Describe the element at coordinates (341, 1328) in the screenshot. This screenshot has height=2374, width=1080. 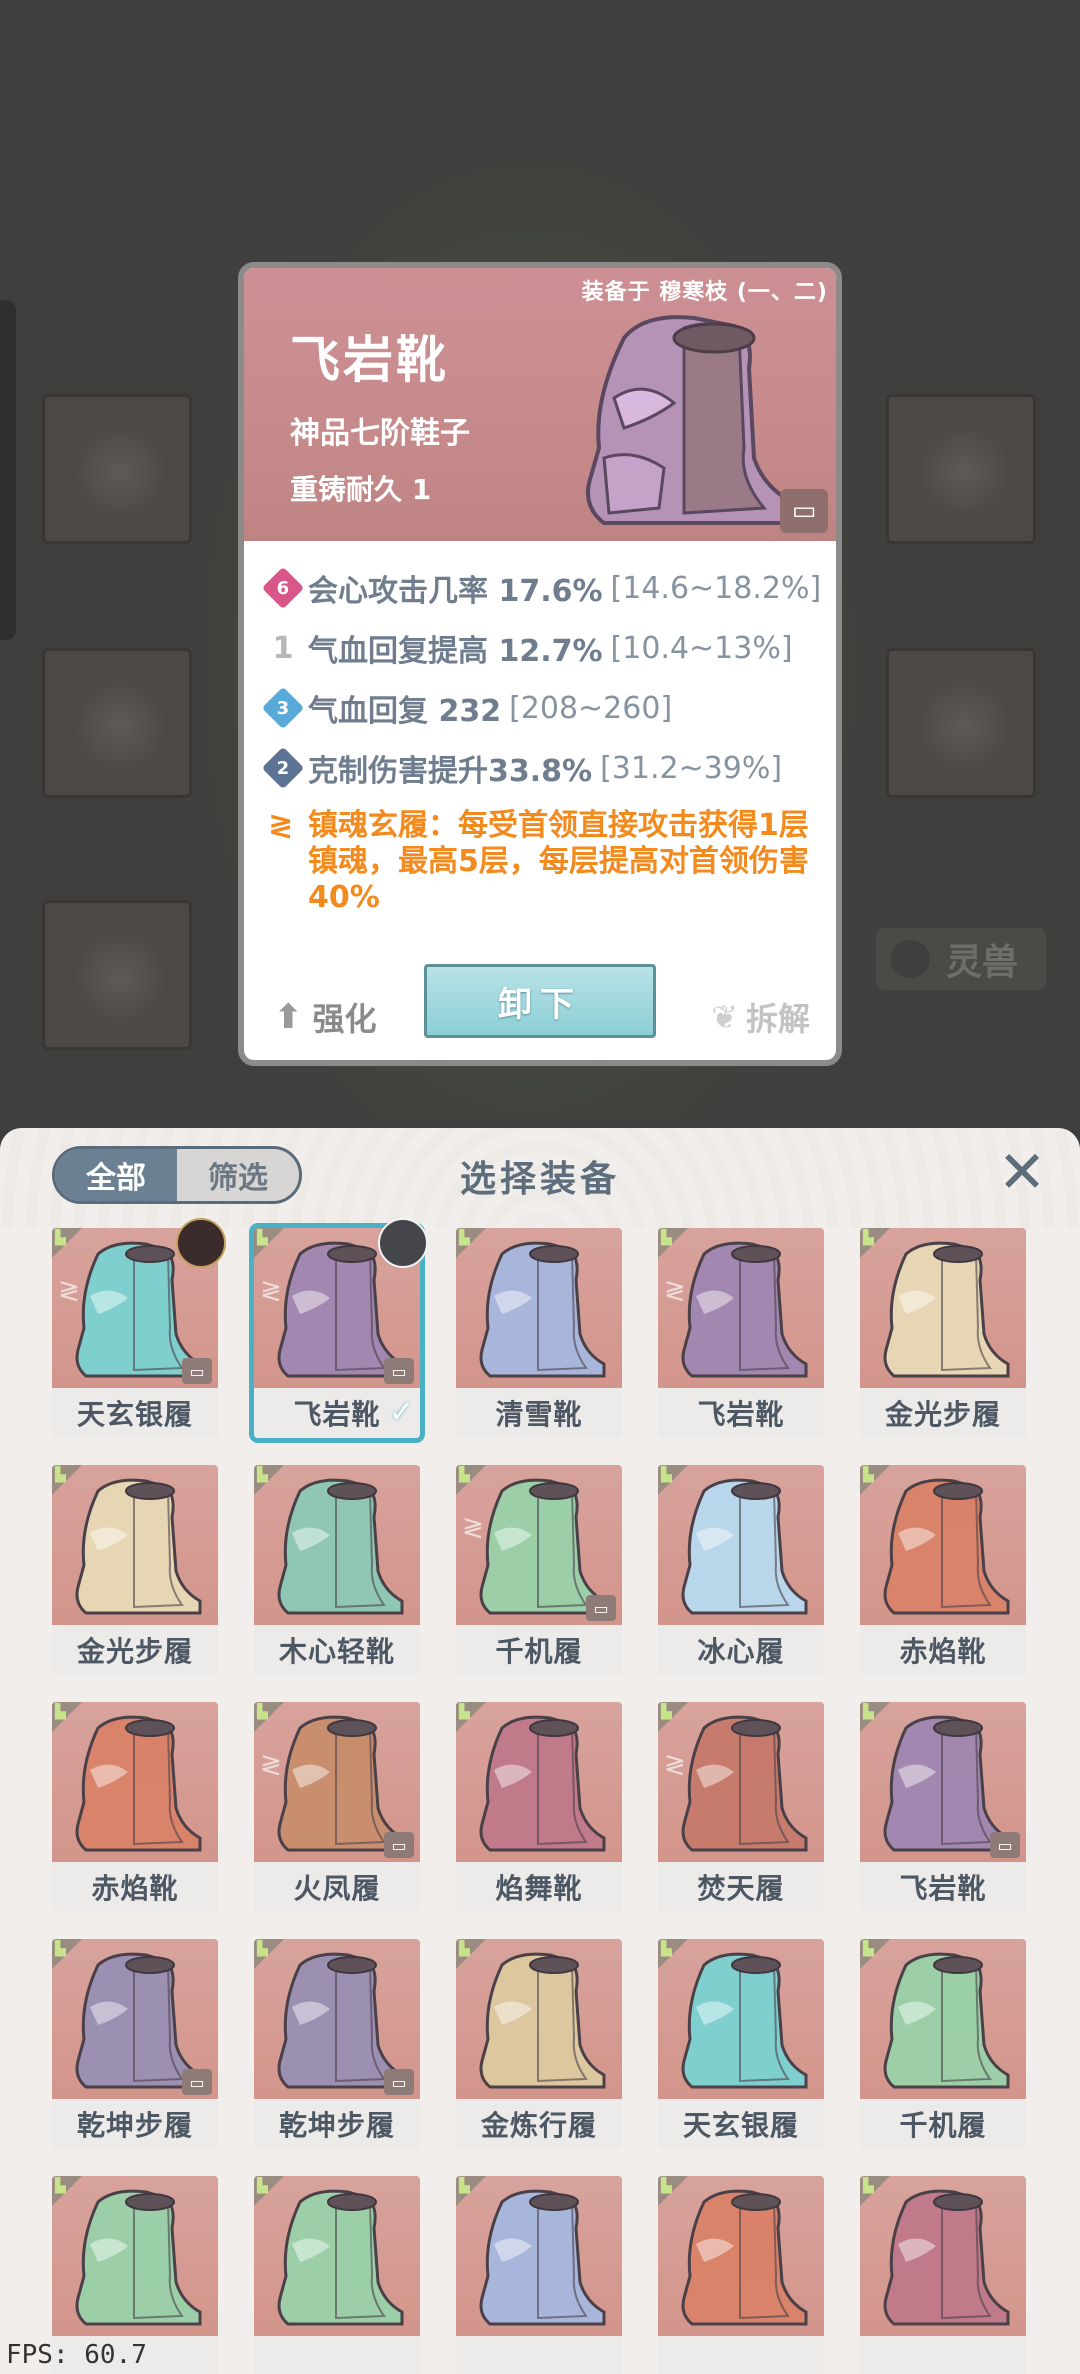
I see `equipment-item: ▙ ≷ ▭ 飞岩靴 ✓` at that location.